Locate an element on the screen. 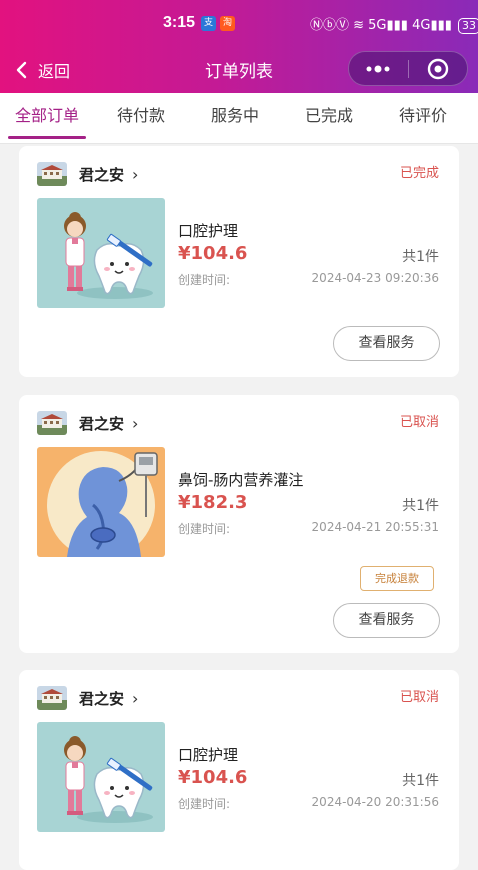  battery-icon: 33 is located at coordinates (468, 26).